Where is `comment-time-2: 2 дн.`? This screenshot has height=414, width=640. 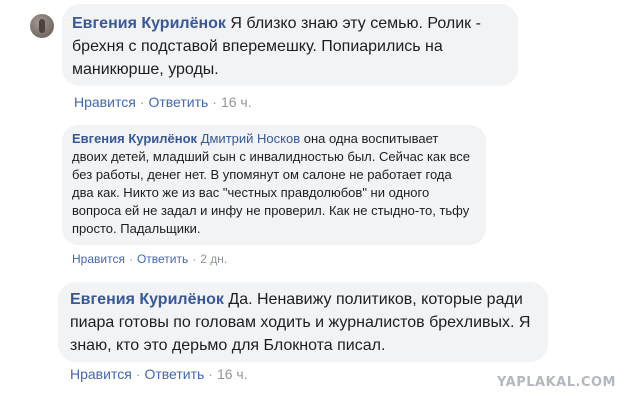
comment-time-2: 2 дн. is located at coordinates (213, 259).